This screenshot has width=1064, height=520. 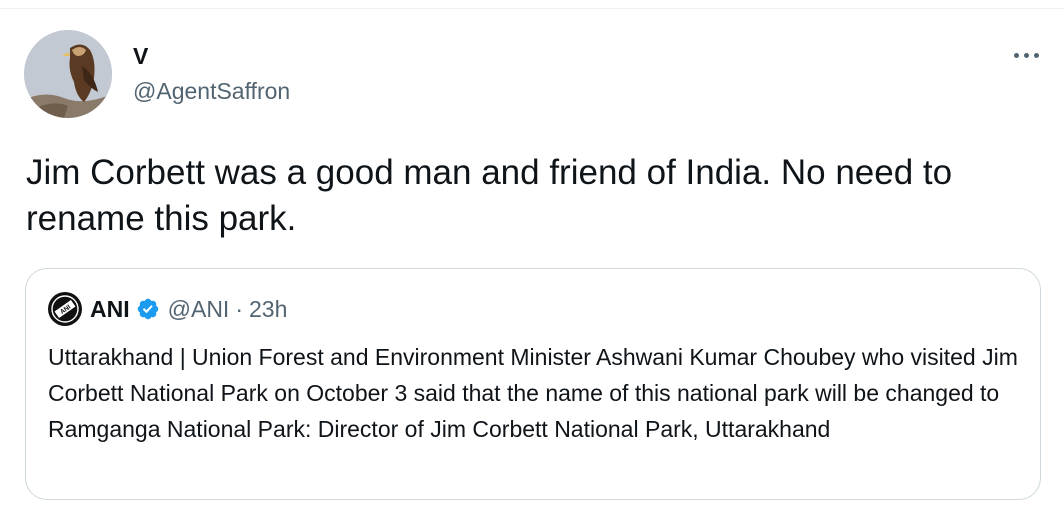 What do you see at coordinates (268, 309) in the screenshot?
I see `quoted-timestamp: 23h` at bounding box center [268, 309].